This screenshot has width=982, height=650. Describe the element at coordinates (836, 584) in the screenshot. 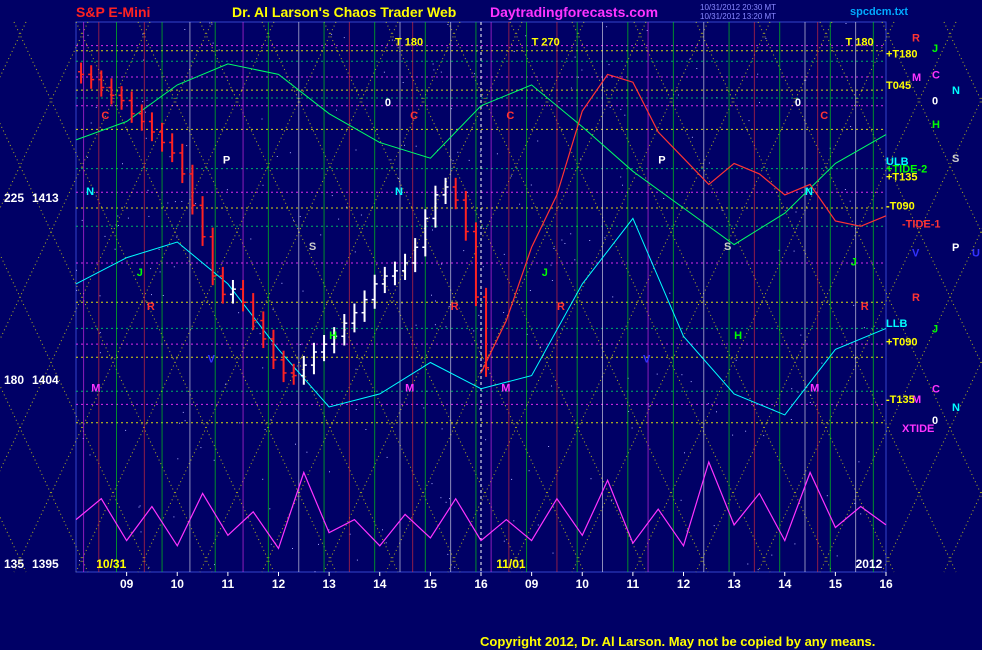

I see `x-tick-label: 15` at that location.